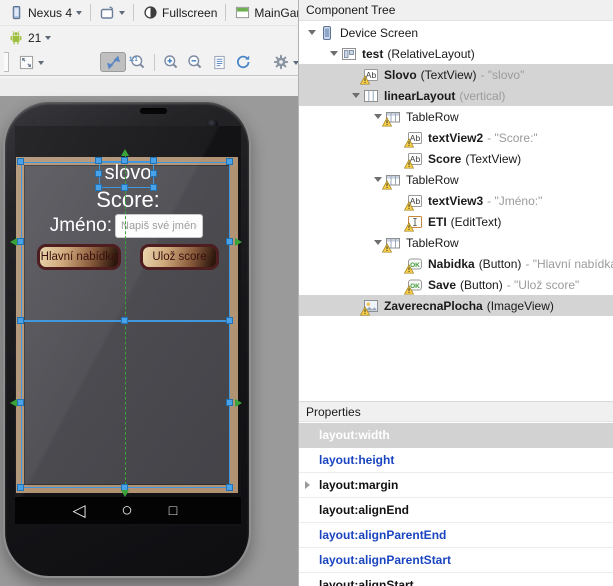  What do you see at coordinates (456, 116) in the screenshot?
I see `tree-node-tablerow1: TableRow` at bounding box center [456, 116].